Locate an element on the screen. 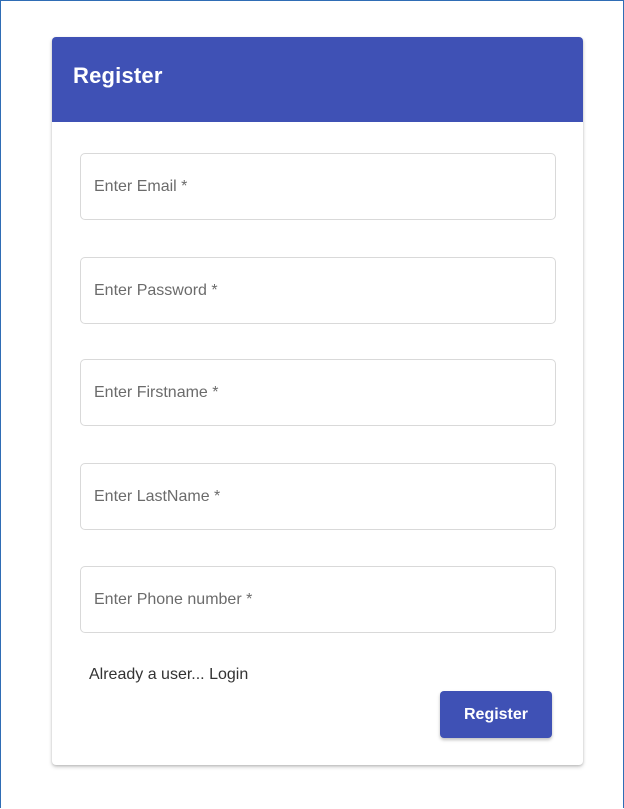 This screenshot has width=624, height=809. email-input is located at coordinates (318, 186).